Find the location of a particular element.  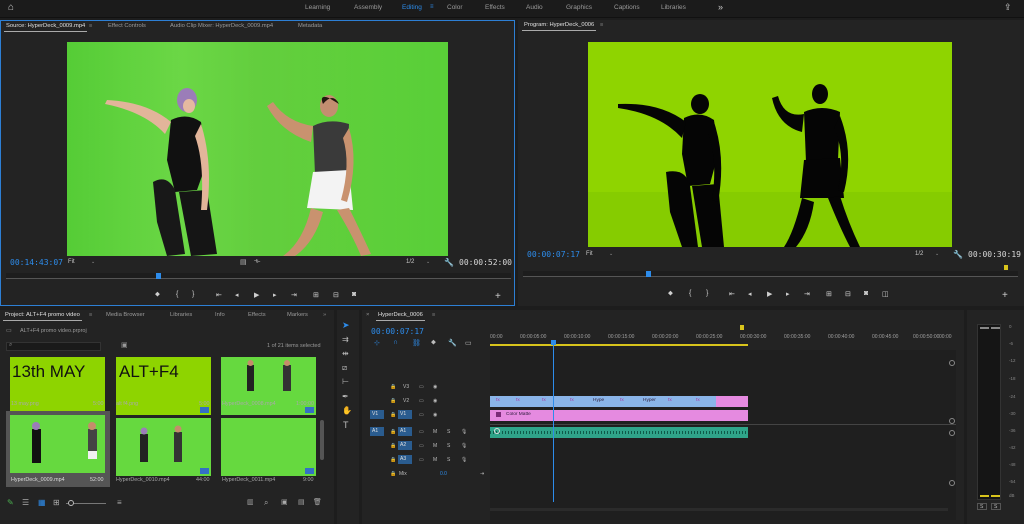

source-patch-v1: V1 is located at coordinates (377, 414).